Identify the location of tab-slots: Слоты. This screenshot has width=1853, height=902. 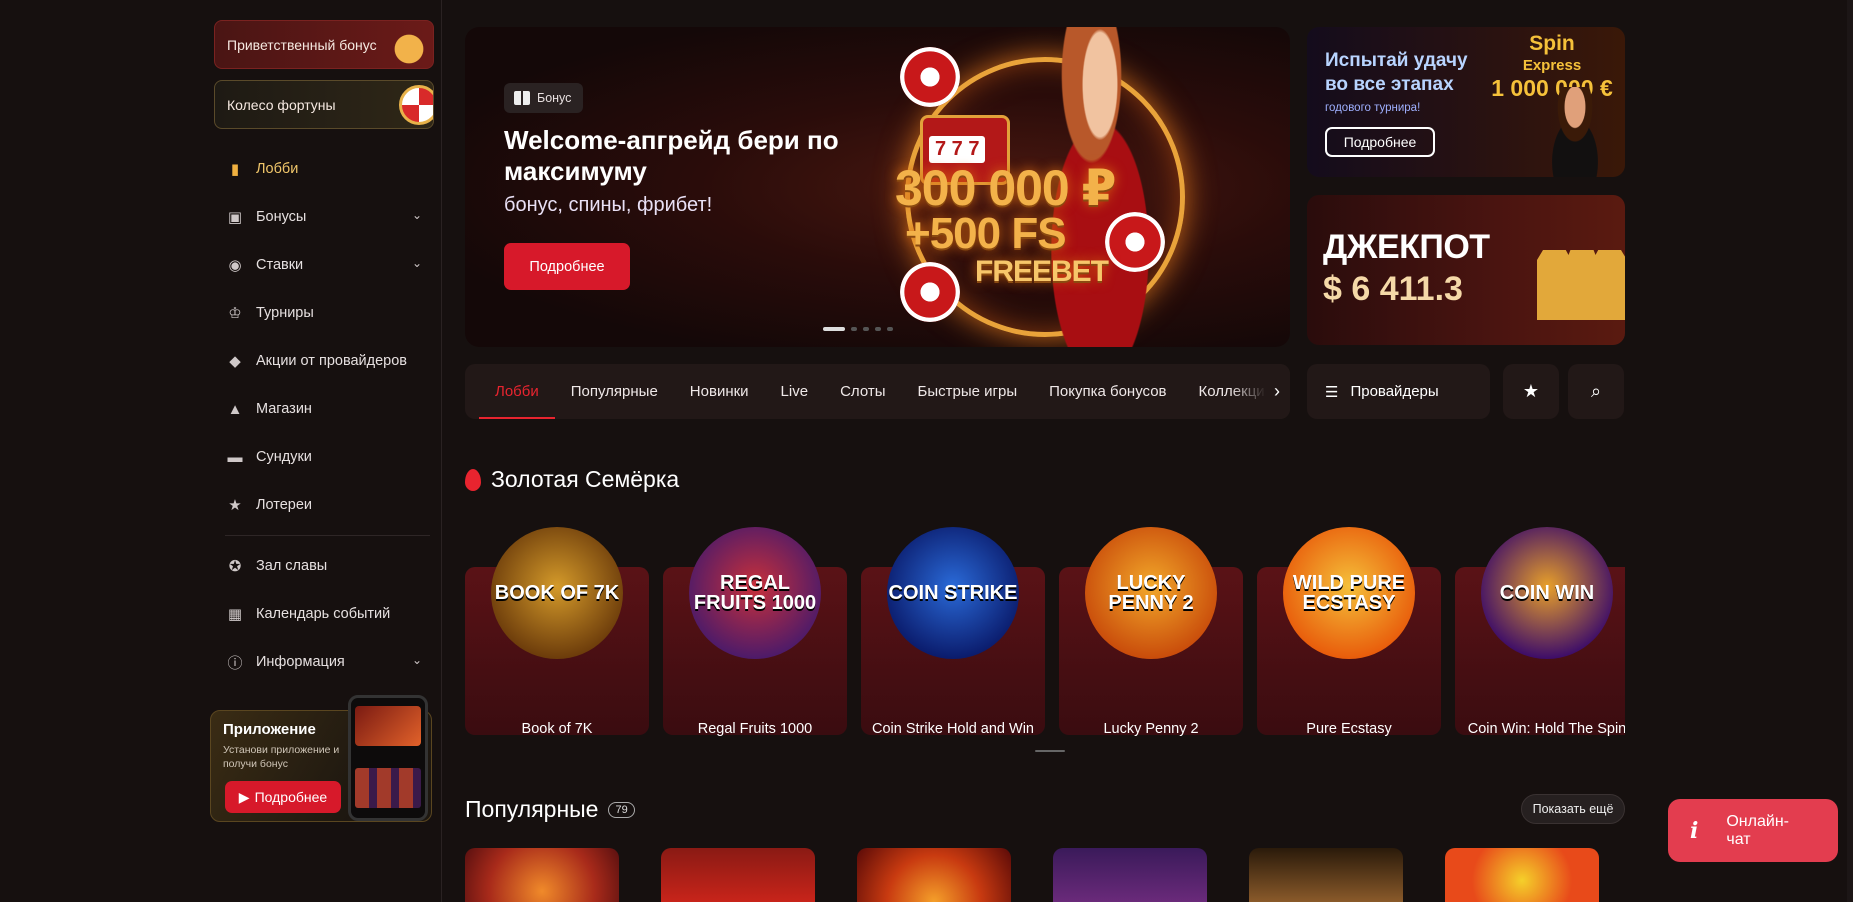
(862, 391).